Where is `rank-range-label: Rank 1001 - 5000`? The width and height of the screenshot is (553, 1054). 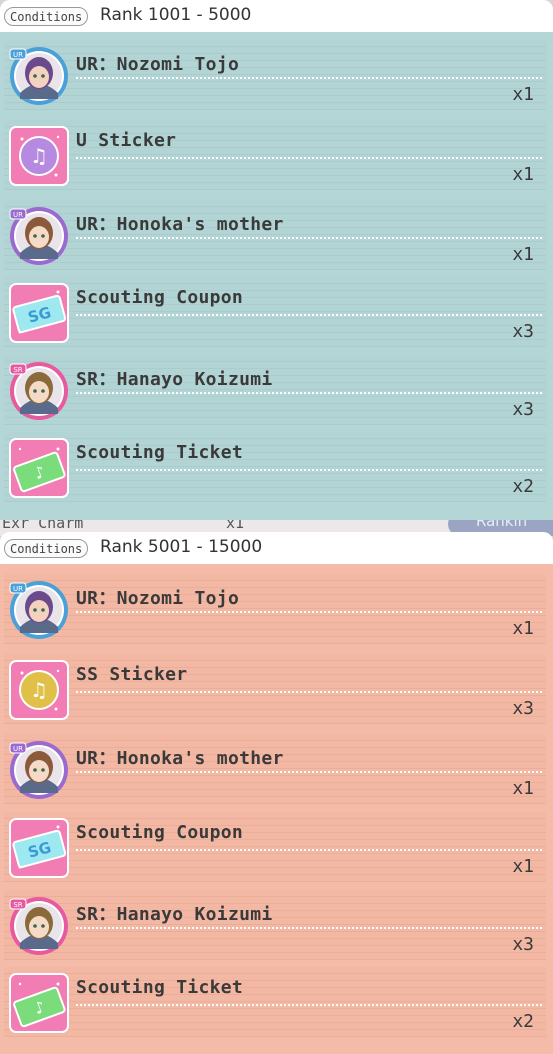
rank-range-label: Rank 1001 - 5000 is located at coordinates (176, 15).